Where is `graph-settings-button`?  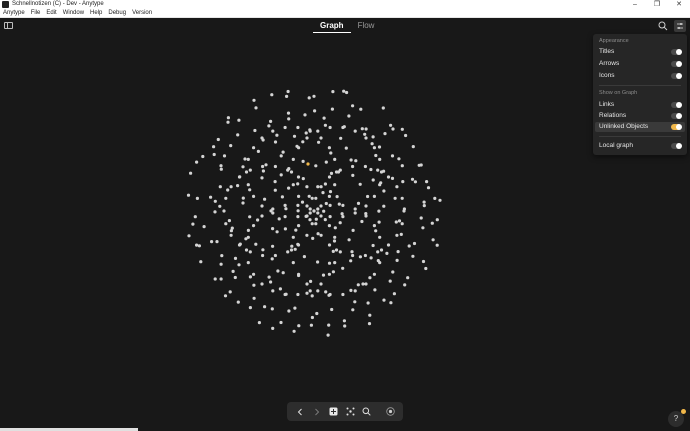
graph-settings-button is located at coordinates (680, 26).